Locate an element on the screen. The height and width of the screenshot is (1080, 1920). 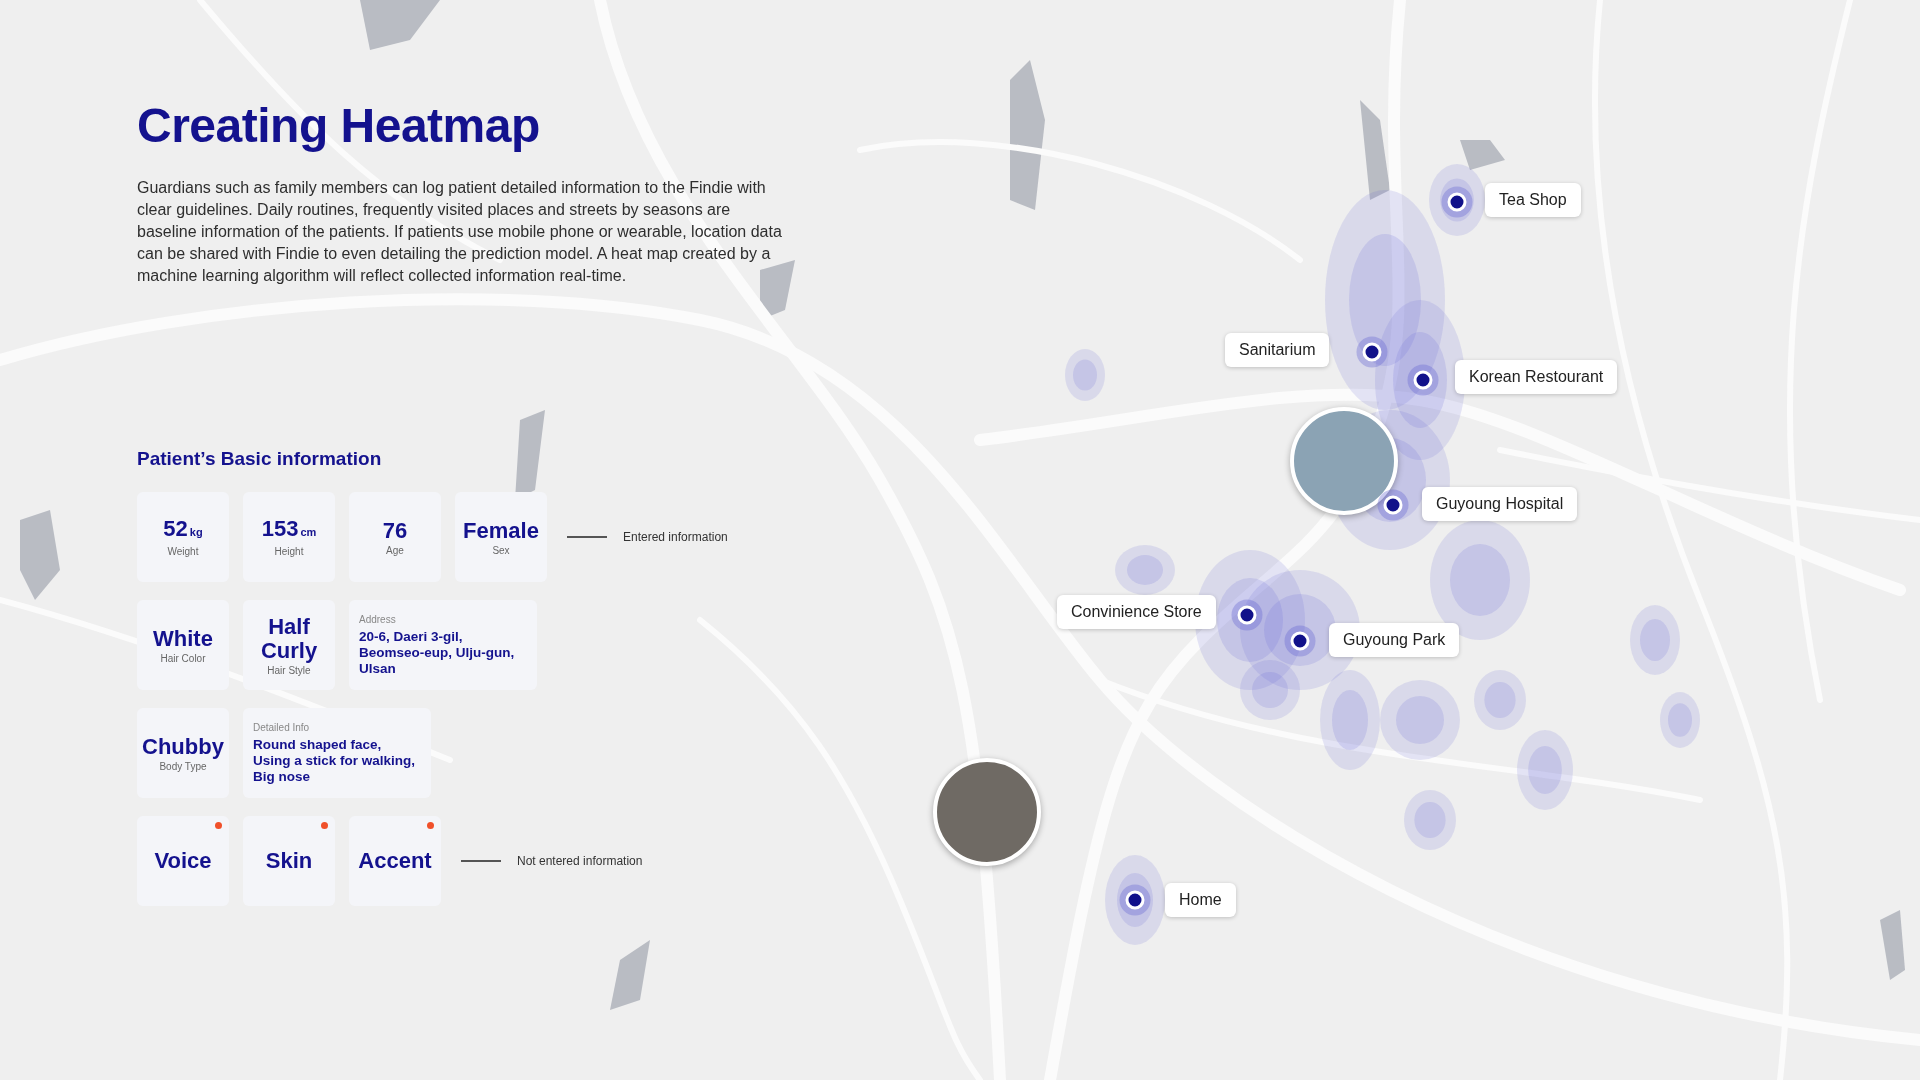
place-label: Sanitarium is located at coordinates (1277, 350).